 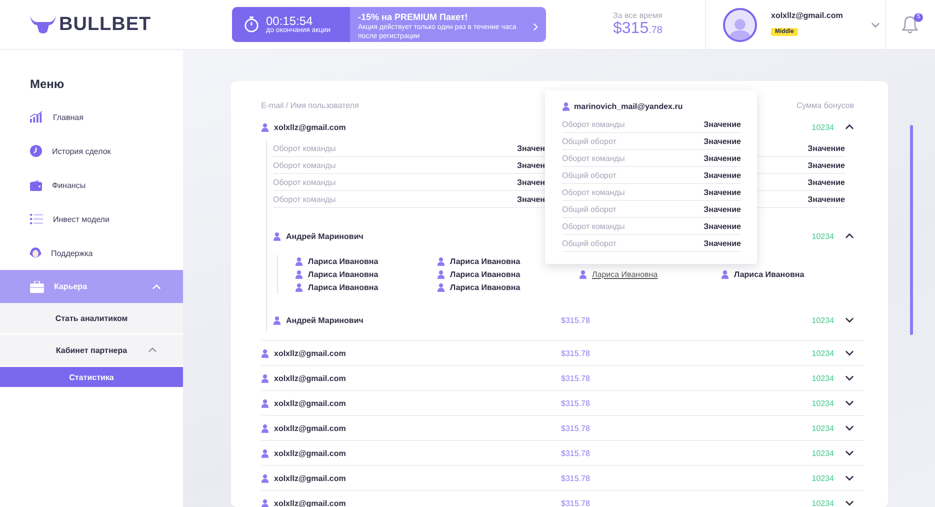 I want to click on menu-item: Главная, so click(x=91, y=117).